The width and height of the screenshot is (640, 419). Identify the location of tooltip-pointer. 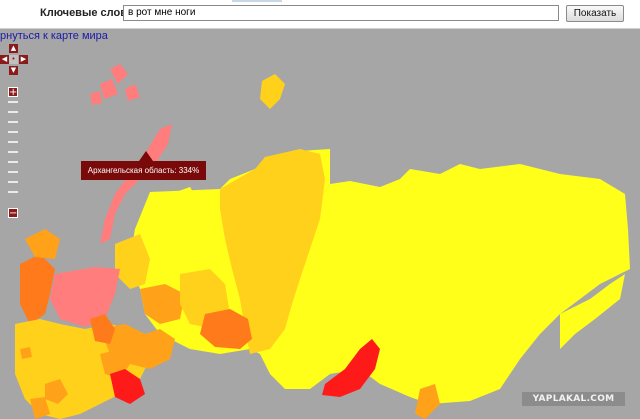
(146, 156).